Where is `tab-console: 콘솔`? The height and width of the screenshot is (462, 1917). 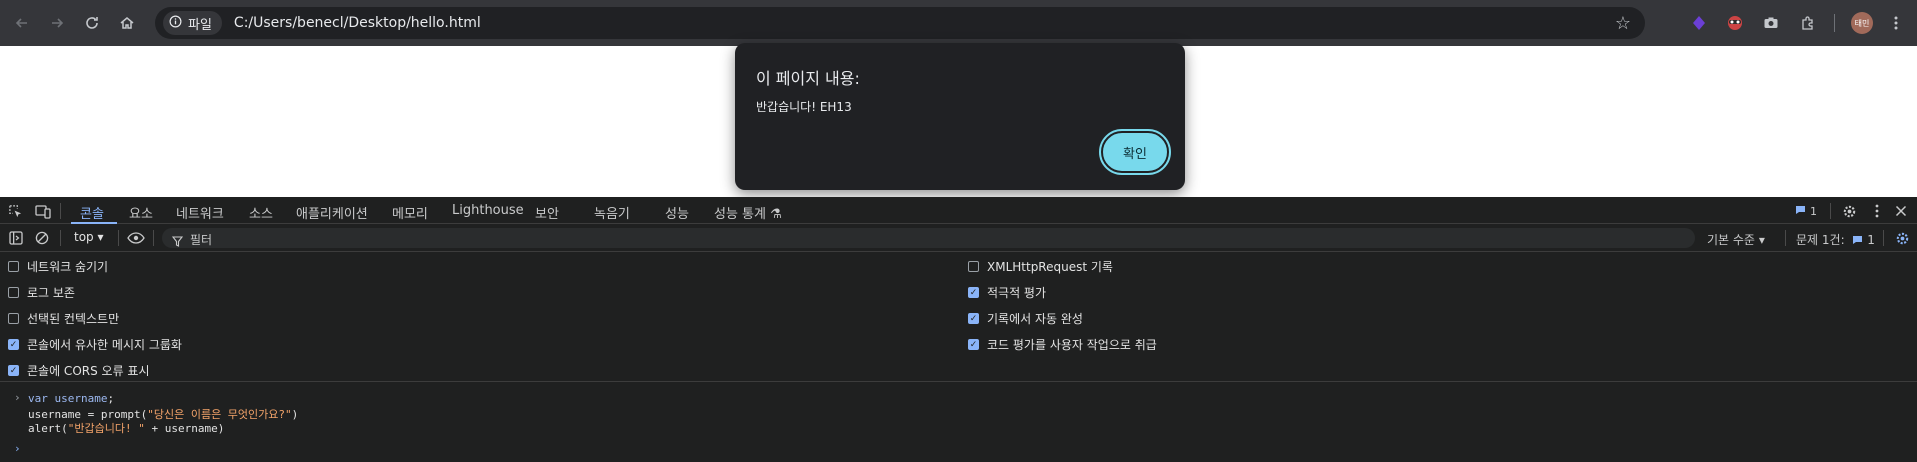 tab-console: 콘솔 is located at coordinates (92, 212).